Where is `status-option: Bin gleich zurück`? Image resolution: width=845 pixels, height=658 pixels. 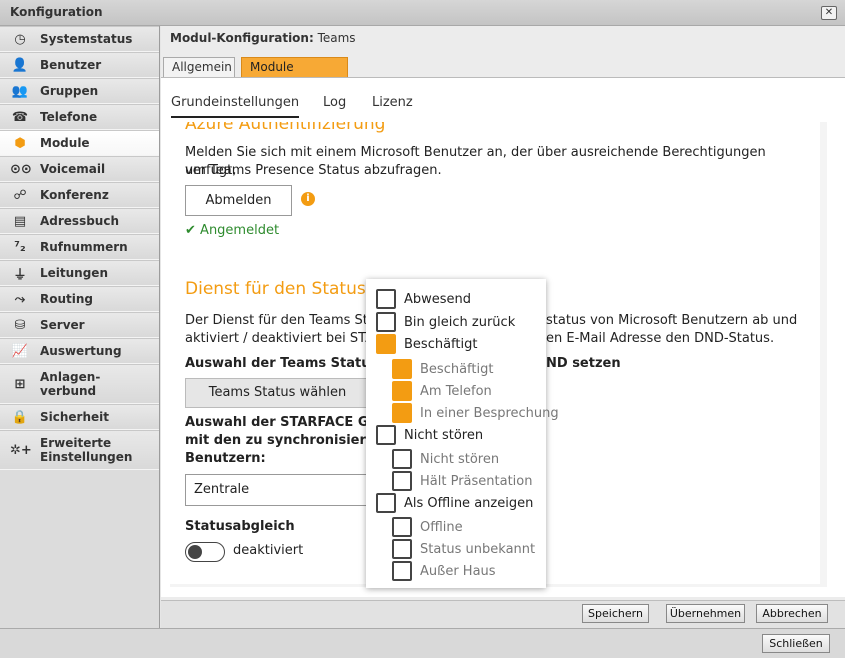
status-option: Bin gleich zurück is located at coordinates (445, 322).